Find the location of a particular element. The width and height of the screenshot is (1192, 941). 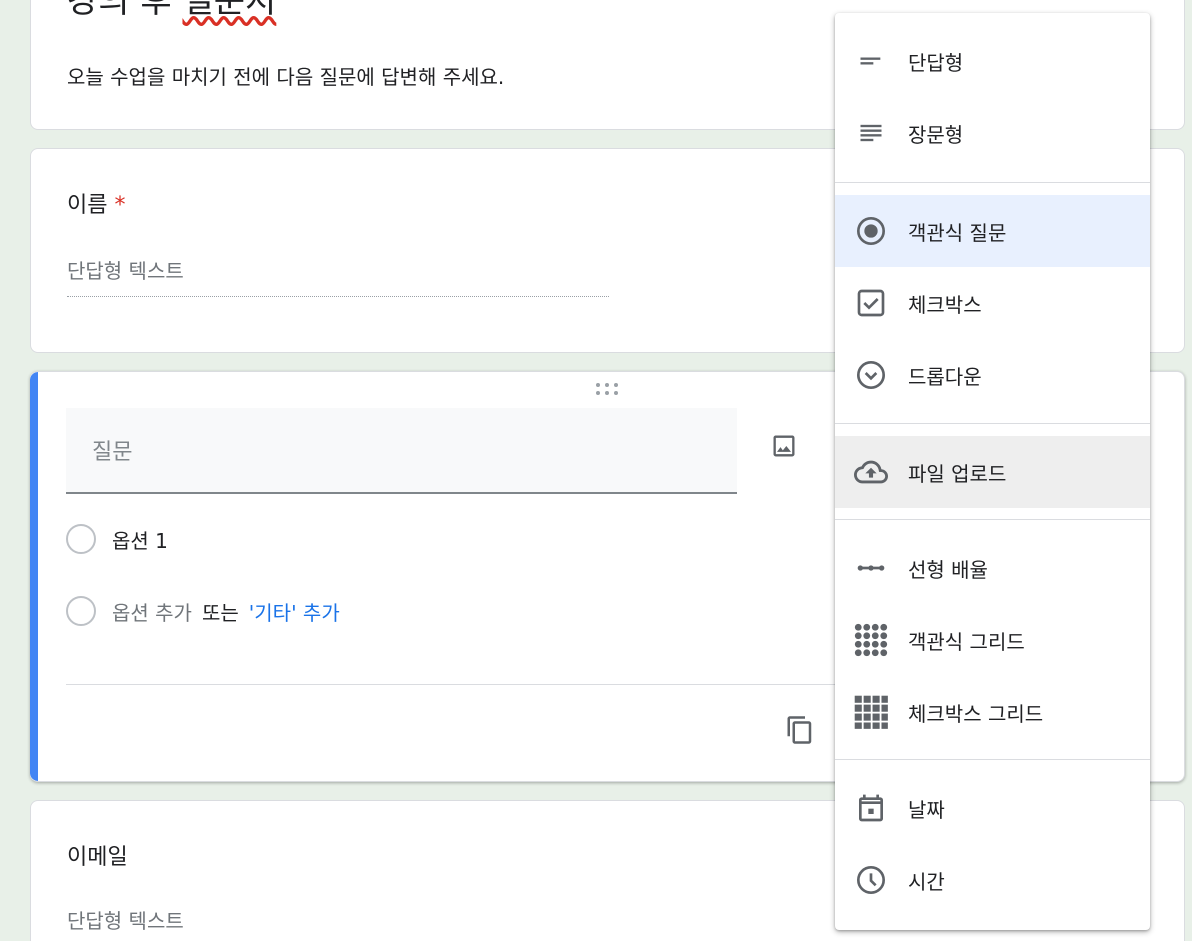

radio-button-icon is located at coordinates (871, 231).